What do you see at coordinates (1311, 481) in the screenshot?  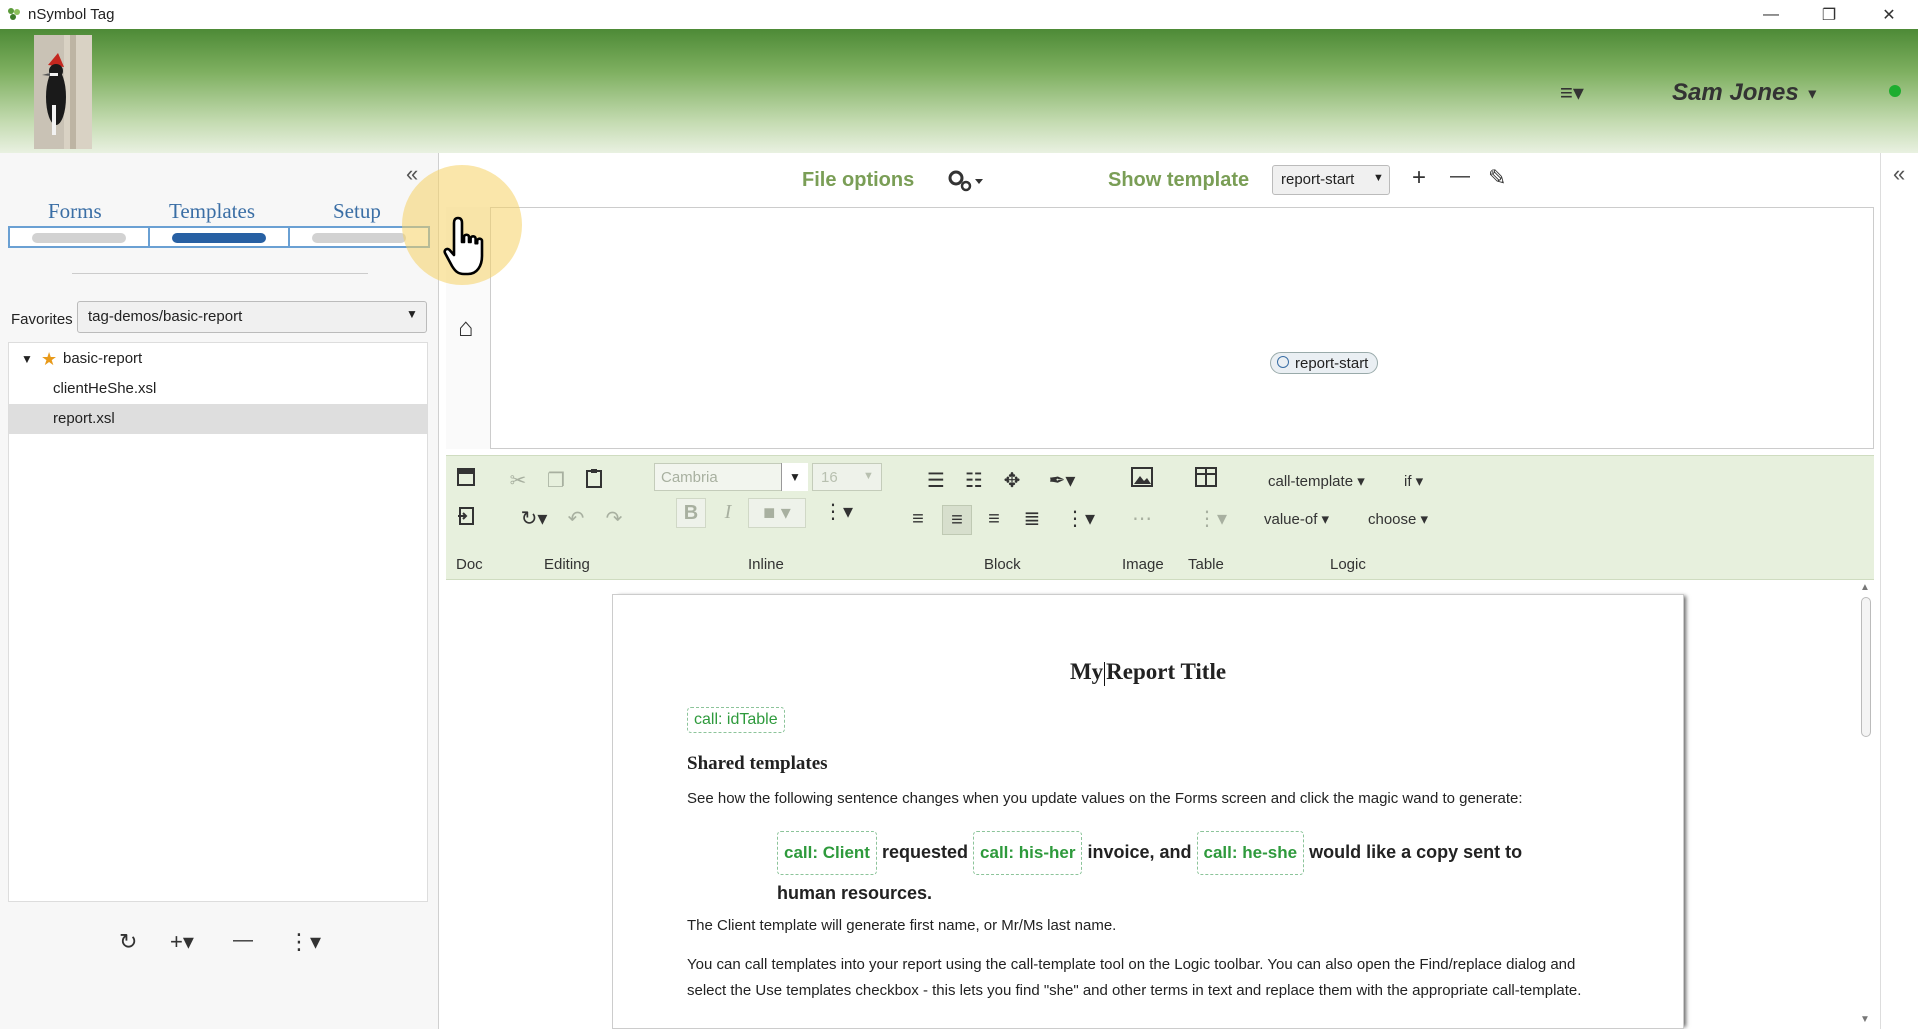 I see `call-template-label: call-template` at bounding box center [1311, 481].